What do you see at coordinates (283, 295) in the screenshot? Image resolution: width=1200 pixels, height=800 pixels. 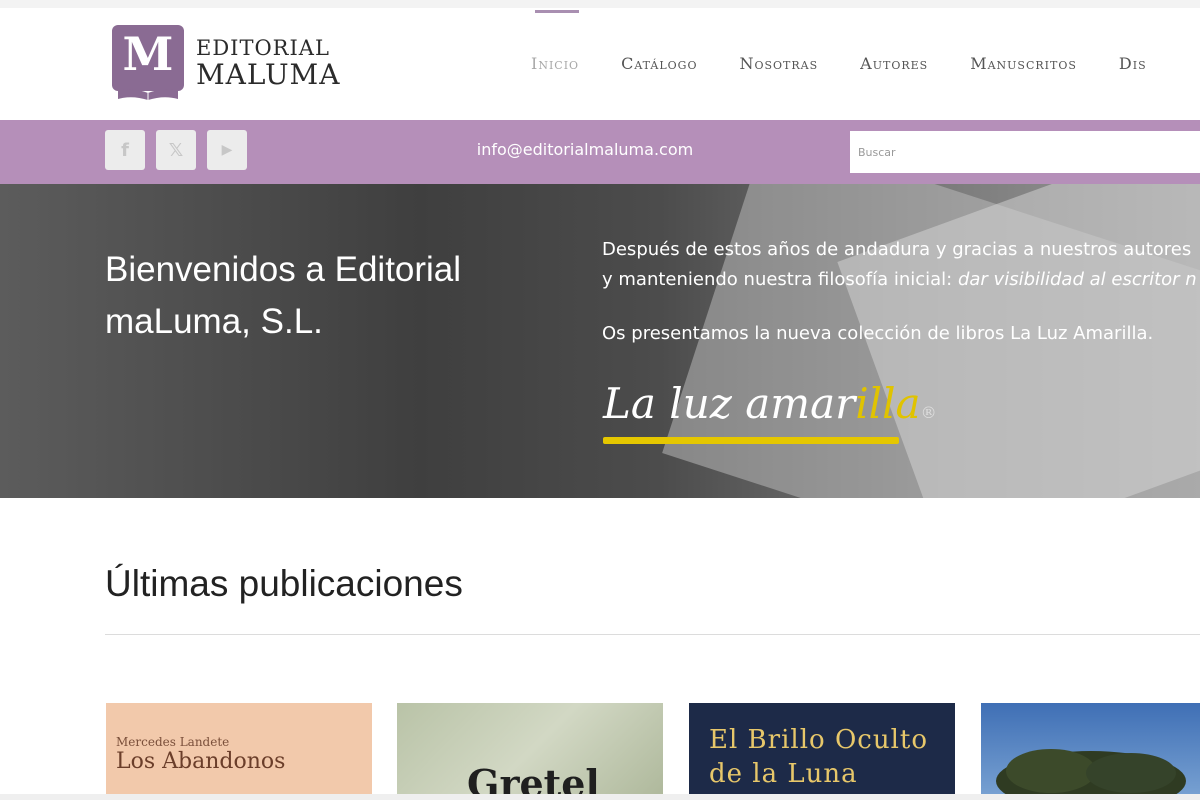 I see `hero-title: Bienvenidos a Editorial maLuma, S.L.` at bounding box center [283, 295].